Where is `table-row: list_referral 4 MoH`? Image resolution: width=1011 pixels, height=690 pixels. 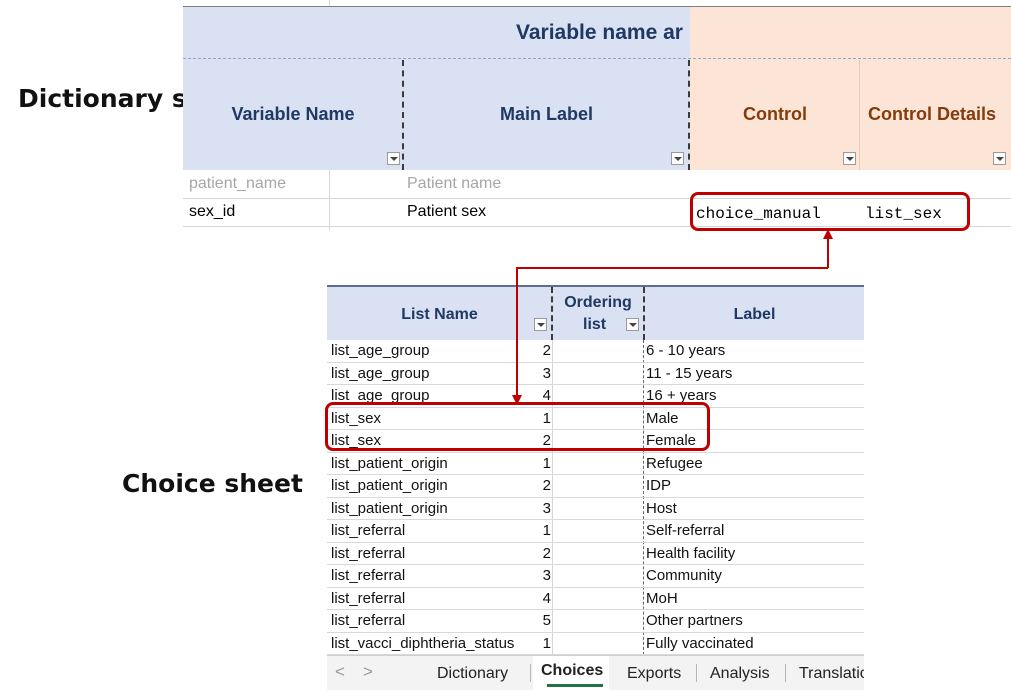
table-row: list_referral 4 MoH is located at coordinates (595, 599).